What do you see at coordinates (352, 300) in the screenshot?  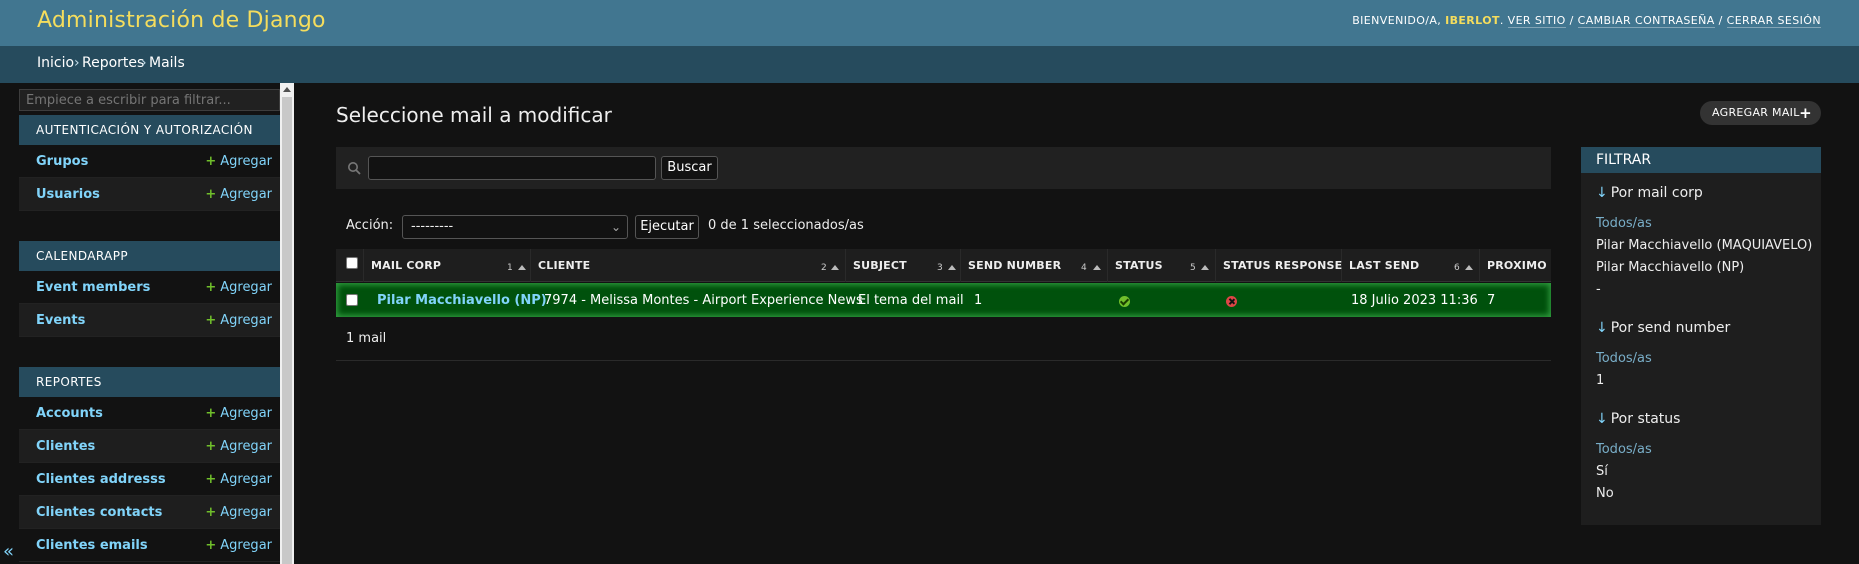 I see `row-checkbox` at bounding box center [352, 300].